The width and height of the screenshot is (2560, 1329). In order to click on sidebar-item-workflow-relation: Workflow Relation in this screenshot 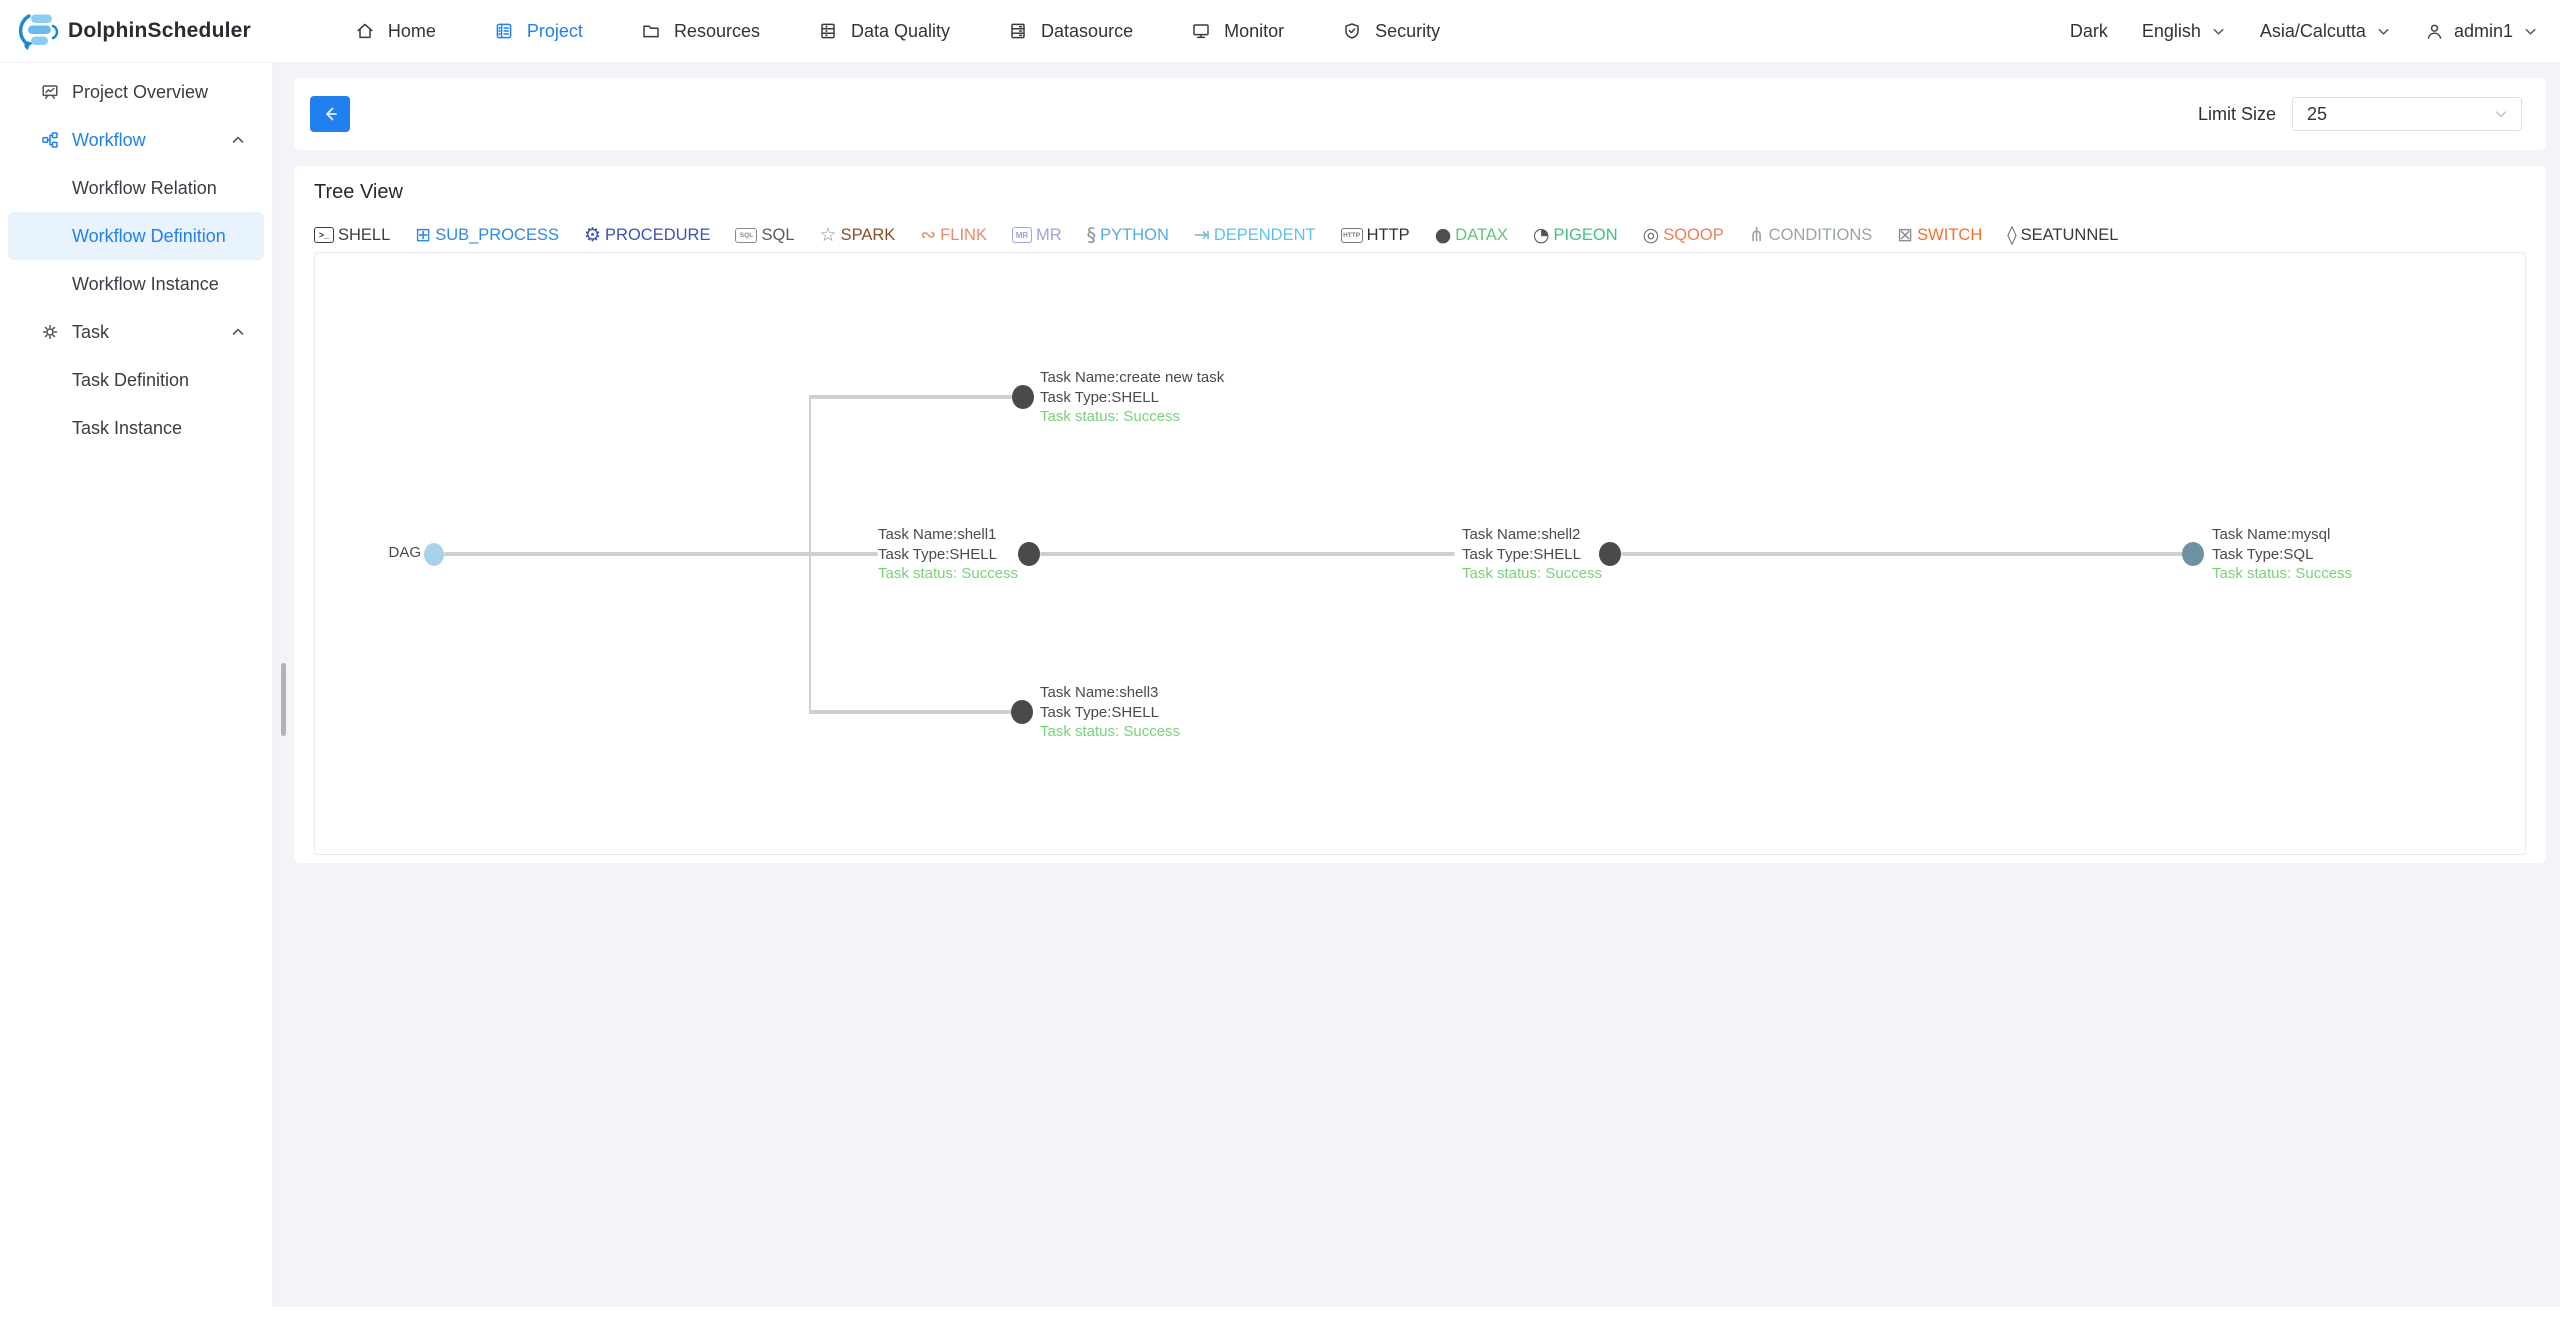, I will do `click(136, 188)`.